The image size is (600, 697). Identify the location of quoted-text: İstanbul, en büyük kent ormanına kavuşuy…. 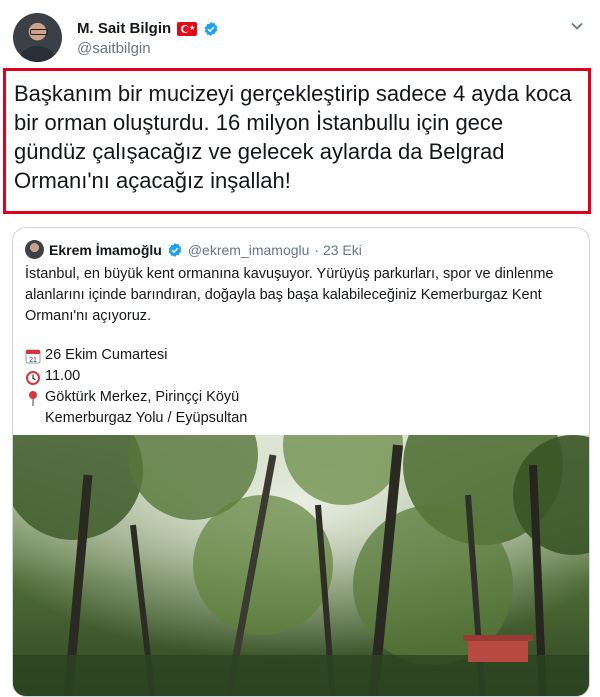
(289, 295).